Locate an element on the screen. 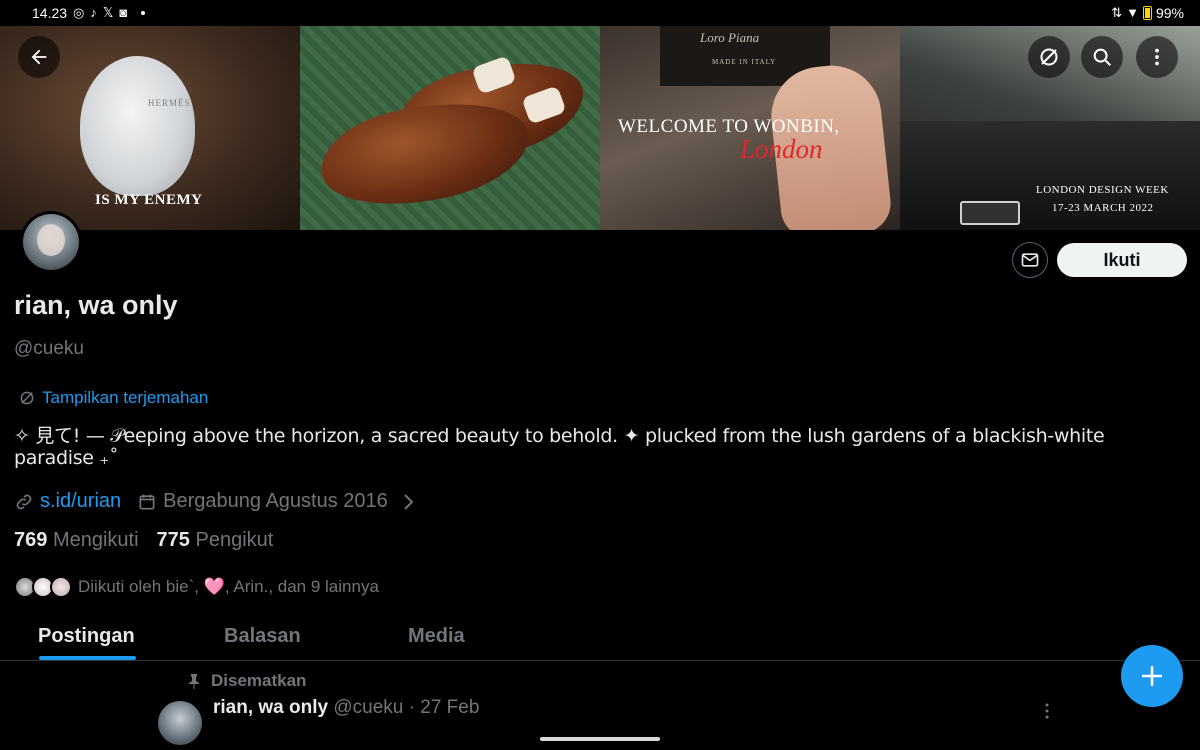 The height and width of the screenshot is (750, 1200). profile-meta: s.id/urian Bergabung Agustus 2016 is located at coordinates (215, 501).